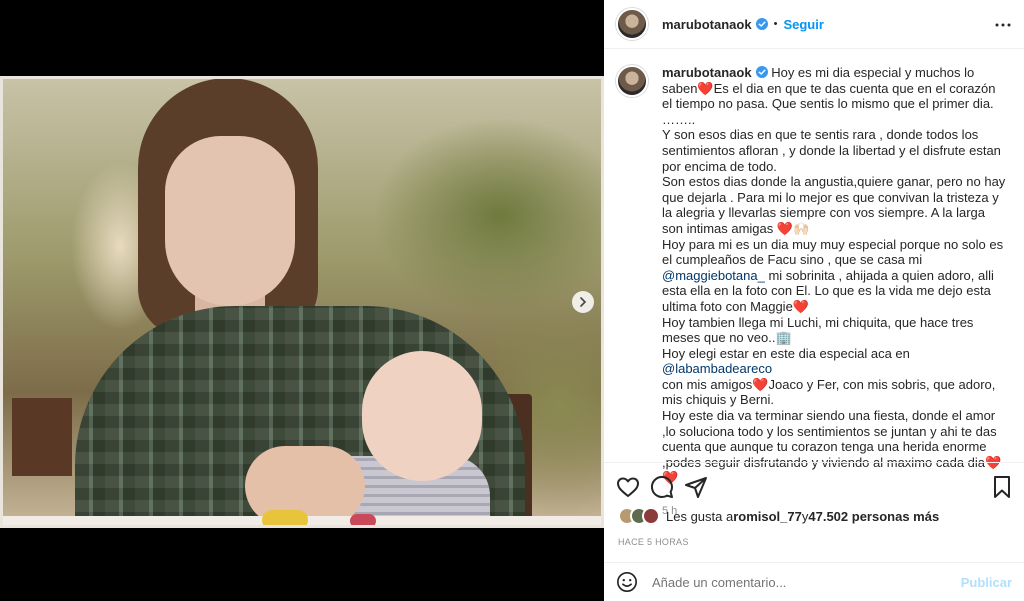 This screenshot has height=601, width=1024. I want to click on chevron-right-icon, so click(583, 302).